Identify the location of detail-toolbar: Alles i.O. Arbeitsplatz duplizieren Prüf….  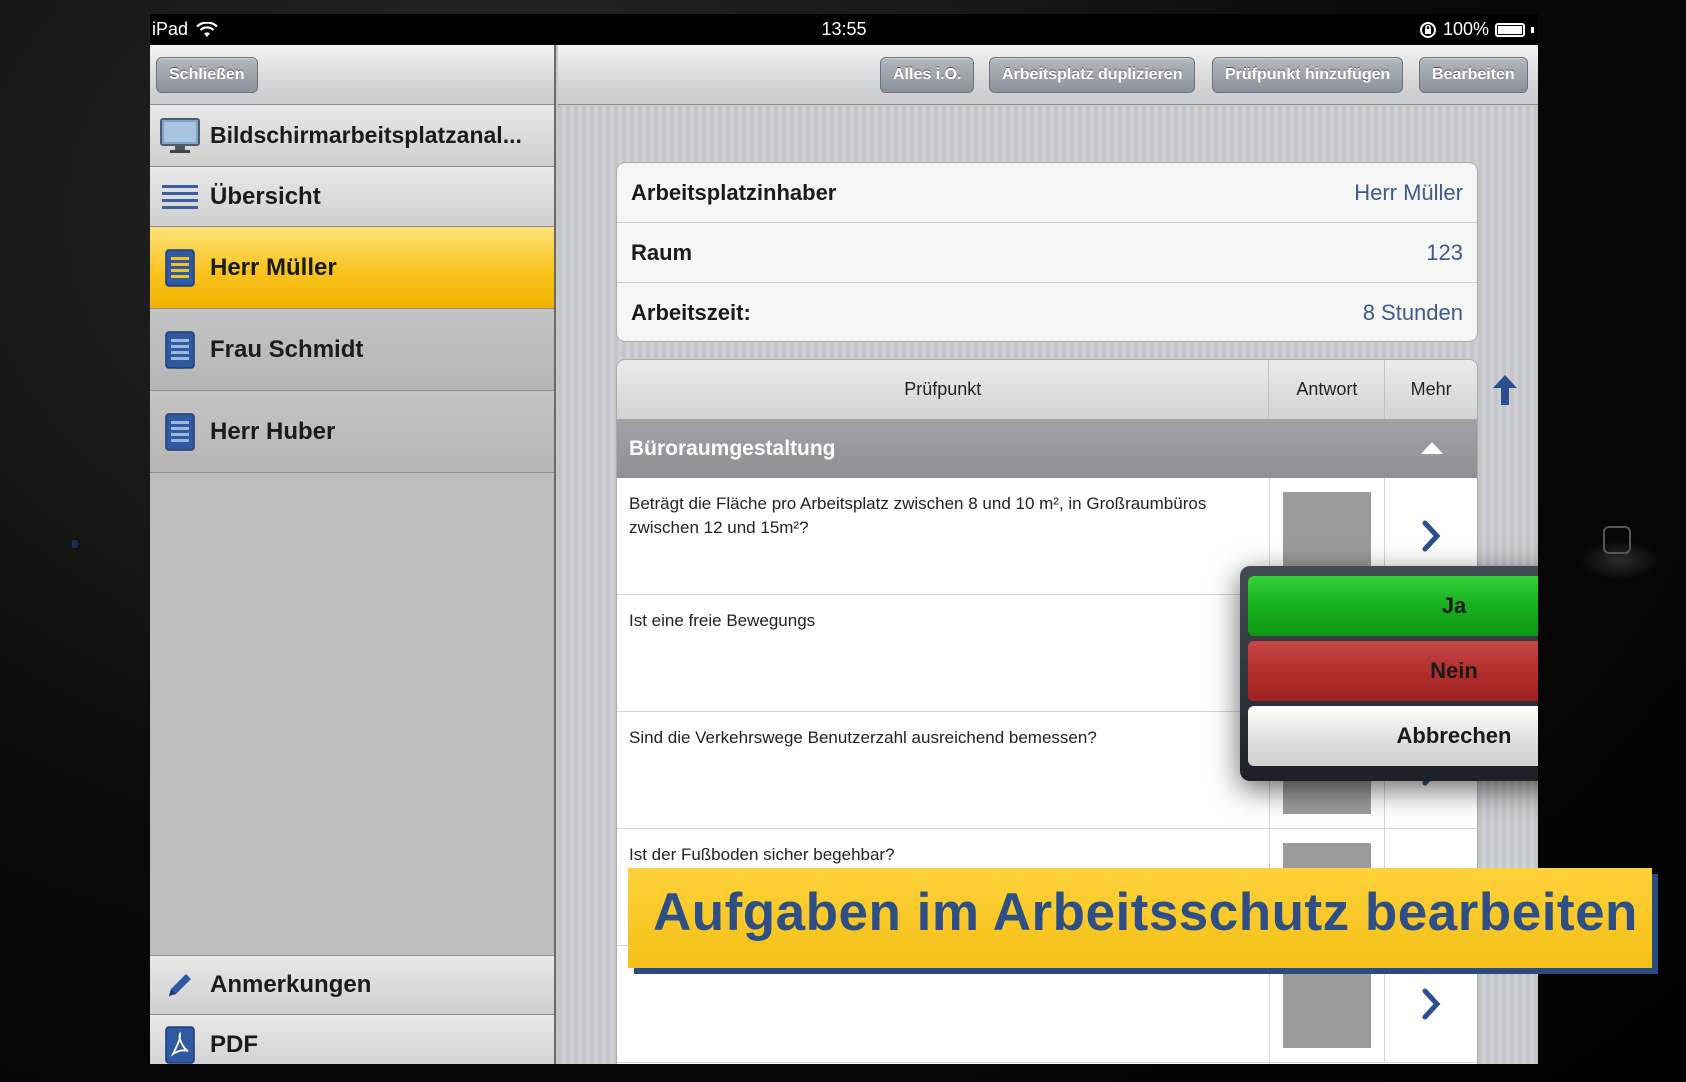
(1048, 75).